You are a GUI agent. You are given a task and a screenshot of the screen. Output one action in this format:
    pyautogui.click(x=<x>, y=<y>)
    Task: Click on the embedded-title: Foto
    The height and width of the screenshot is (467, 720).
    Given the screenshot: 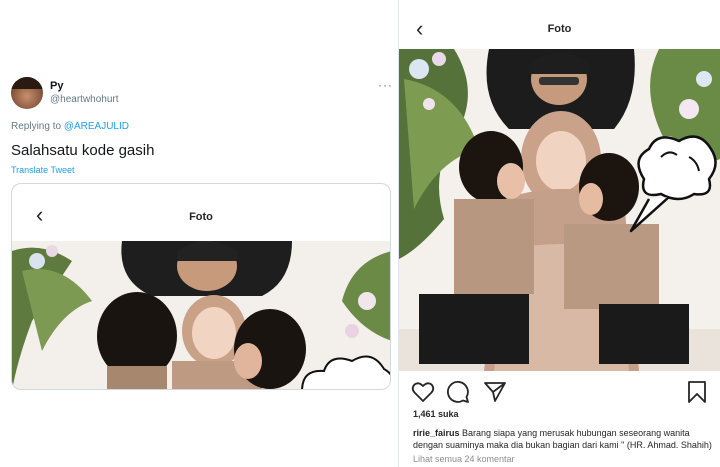 What is the action you would take?
    pyautogui.click(x=201, y=217)
    